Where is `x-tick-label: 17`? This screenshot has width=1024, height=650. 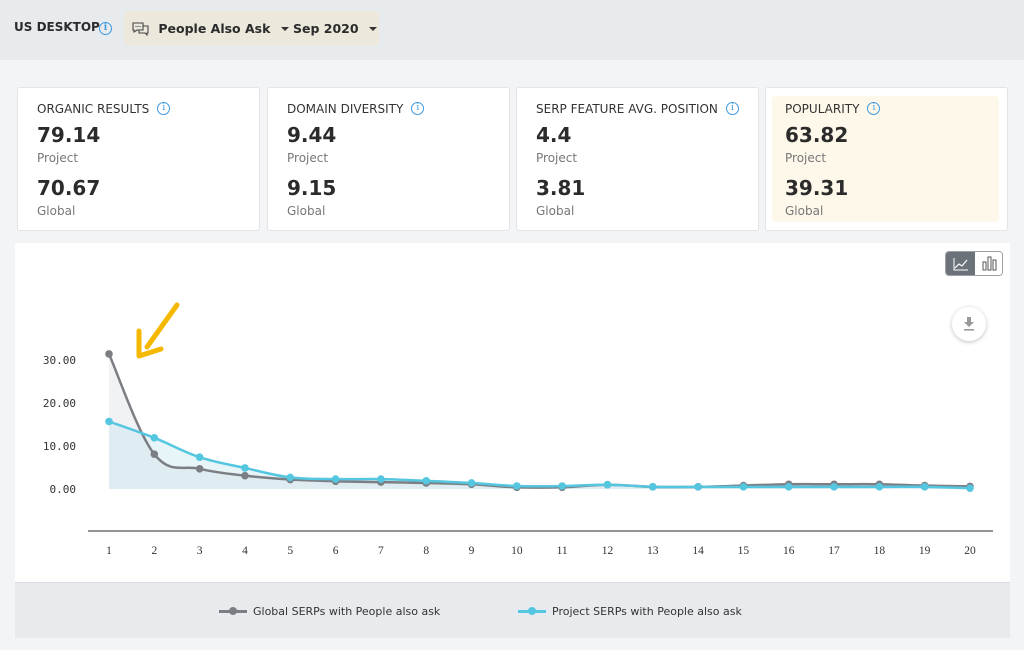
x-tick-label: 17 is located at coordinates (834, 551).